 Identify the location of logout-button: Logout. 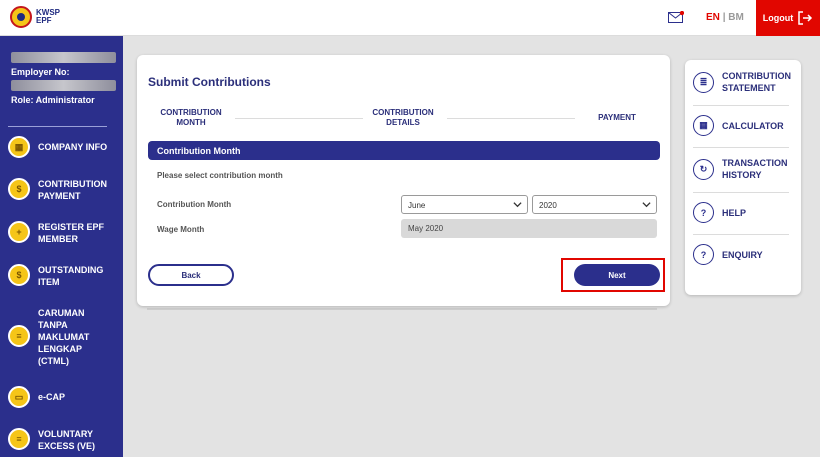
(788, 18).